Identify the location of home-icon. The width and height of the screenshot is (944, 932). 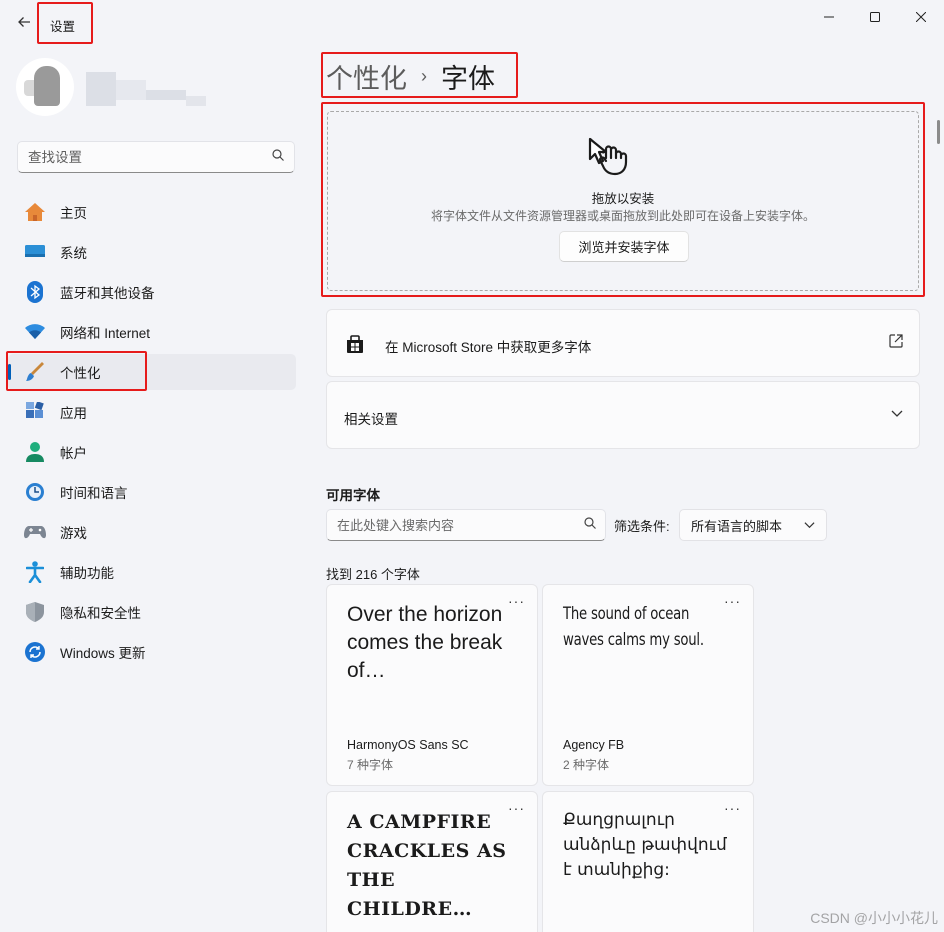
(35, 212).